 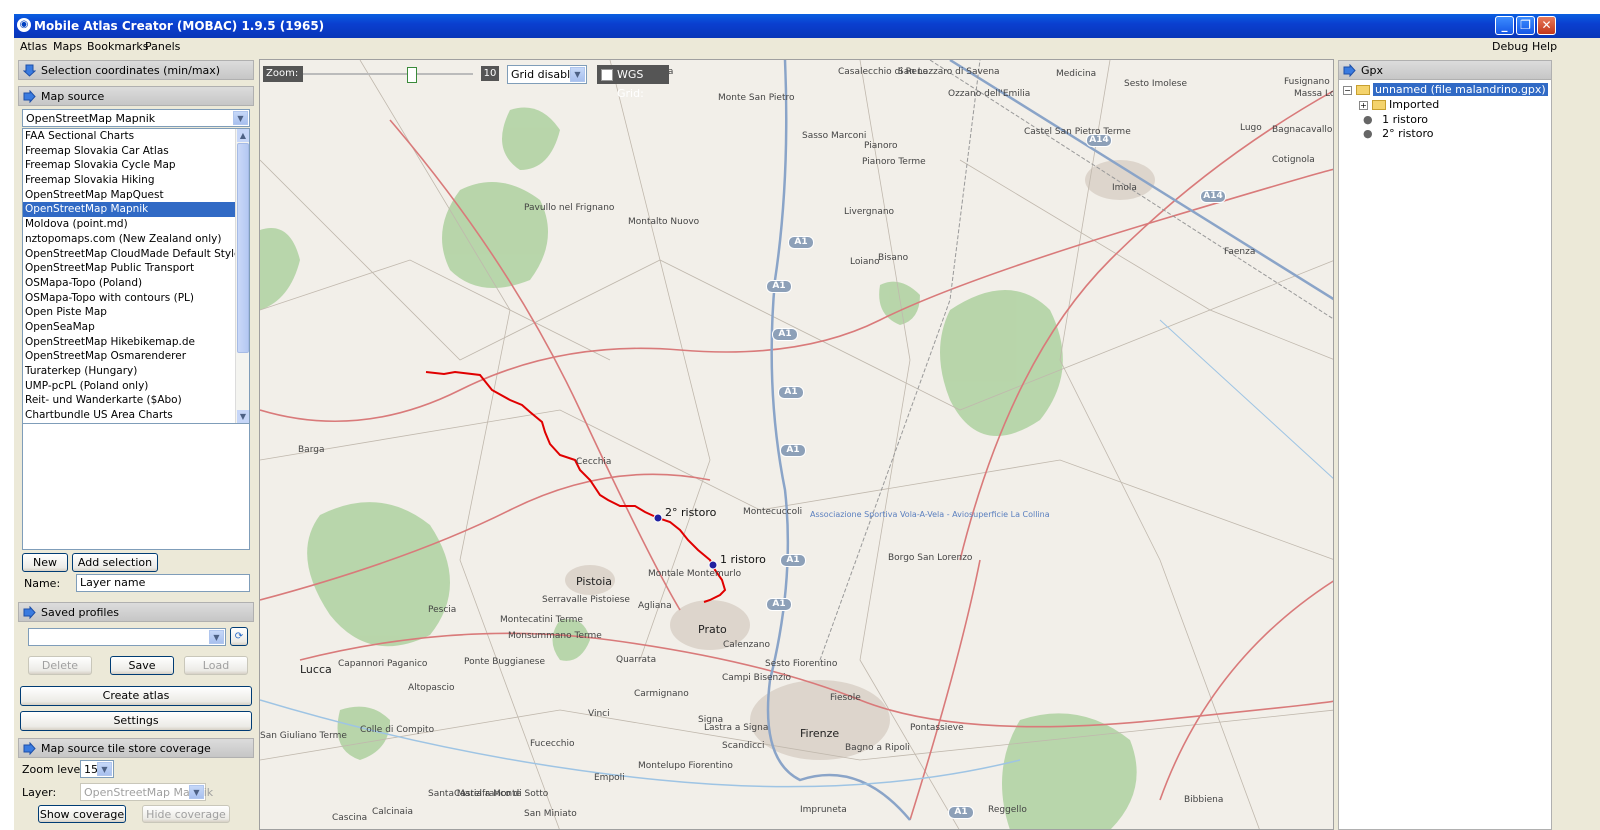 What do you see at coordinates (162, 46) in the screenshot?
I see `menu-panels: Panels` at bounding box center [162, 46].